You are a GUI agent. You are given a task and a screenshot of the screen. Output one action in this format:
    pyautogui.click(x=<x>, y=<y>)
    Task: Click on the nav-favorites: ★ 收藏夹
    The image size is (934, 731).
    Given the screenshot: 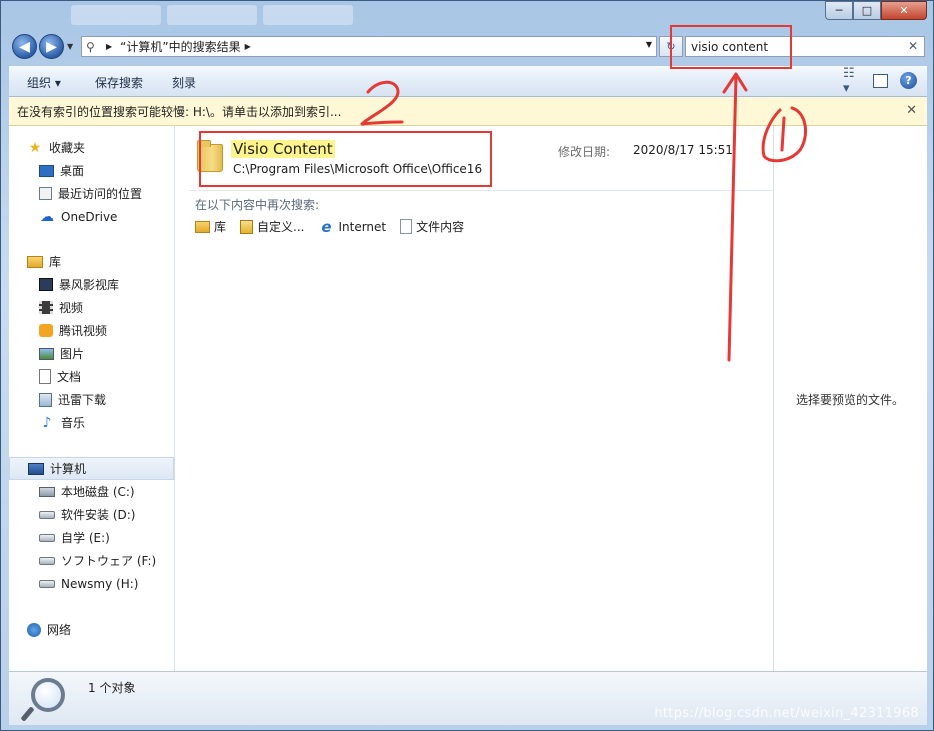 What is the action you would take?
    pyautogui.click(x=91, y=147)
    